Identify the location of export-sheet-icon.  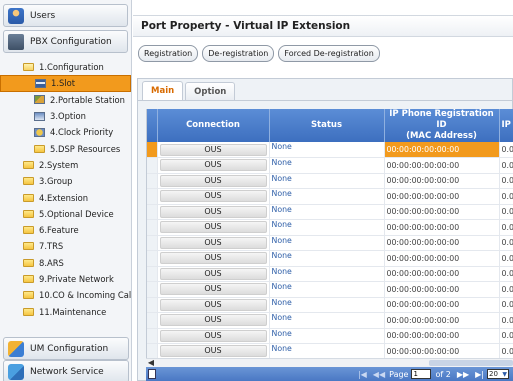
(152, 374).